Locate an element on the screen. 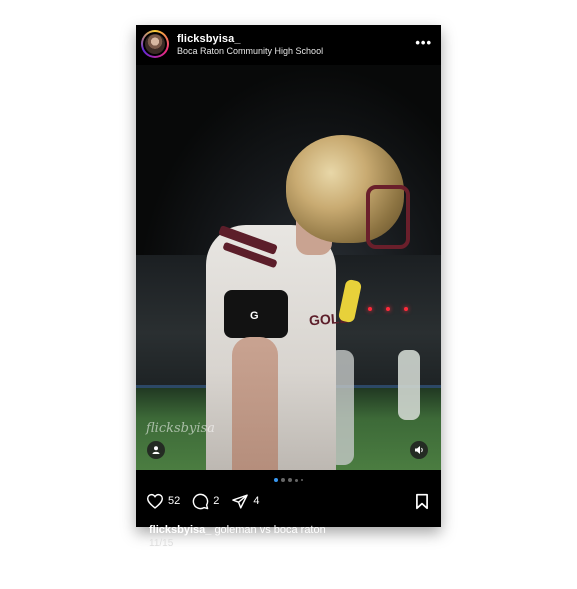 The image size is (577, 589). post-caption: flicksbyisa_ goleman vs boca raton is located at coordinates (237, 530).